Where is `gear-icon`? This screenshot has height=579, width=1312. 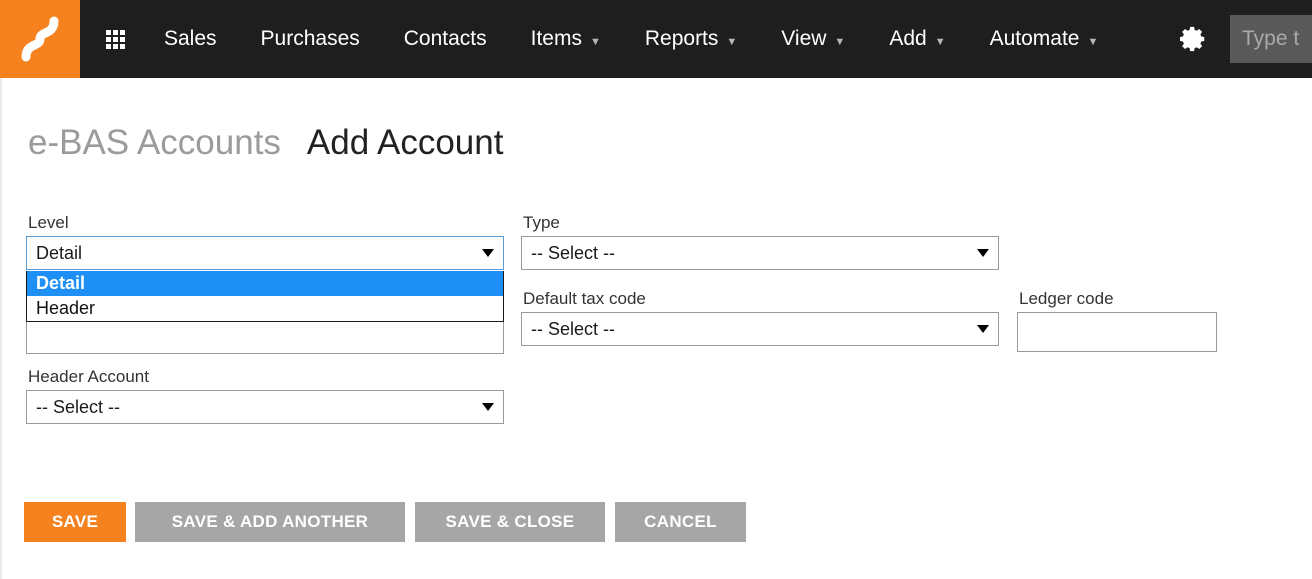
gear-icon is located at coordinates (1192, 39).